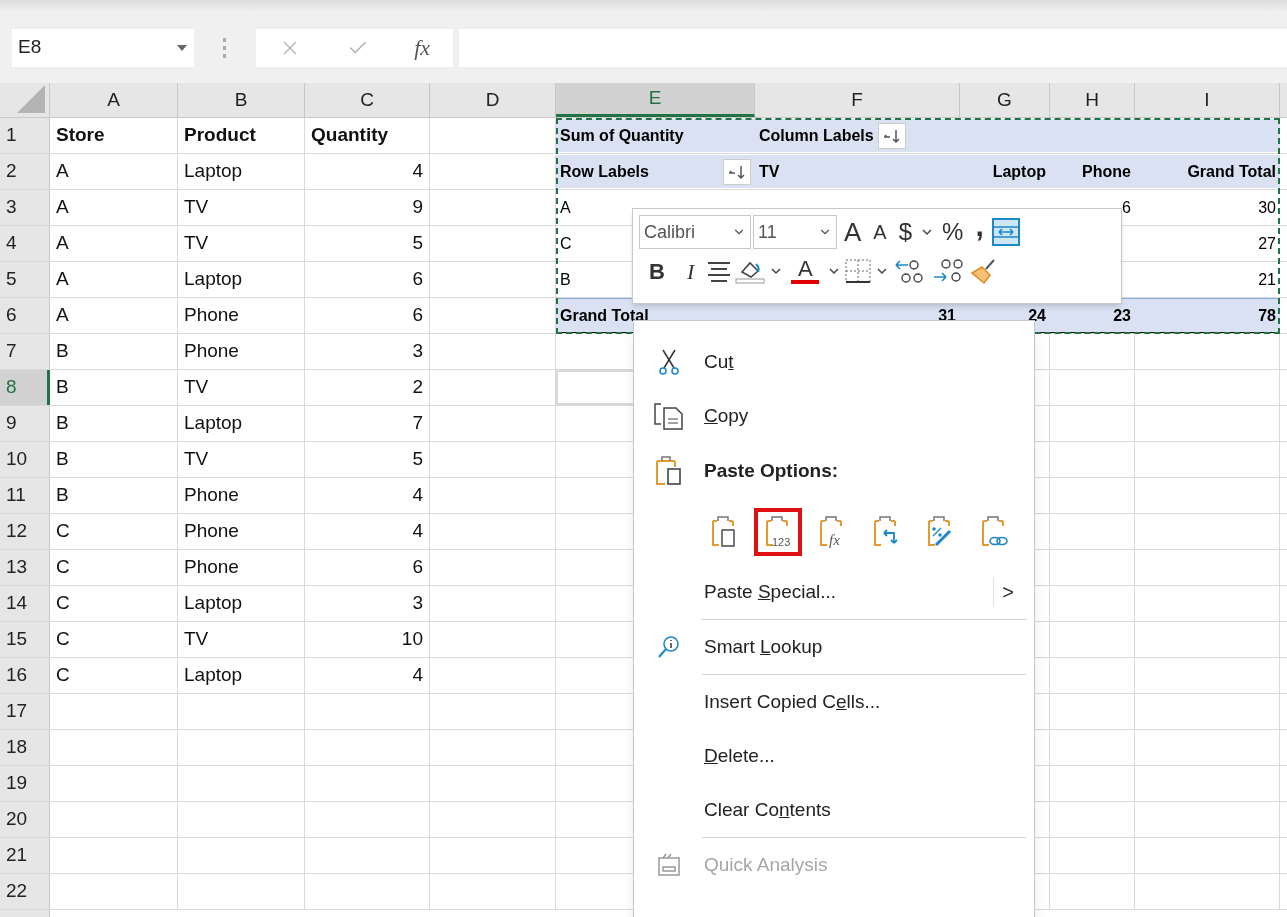 The width and height of the screenshot is (1287, 917). I want to click on borders-icon, so click(858, 271).